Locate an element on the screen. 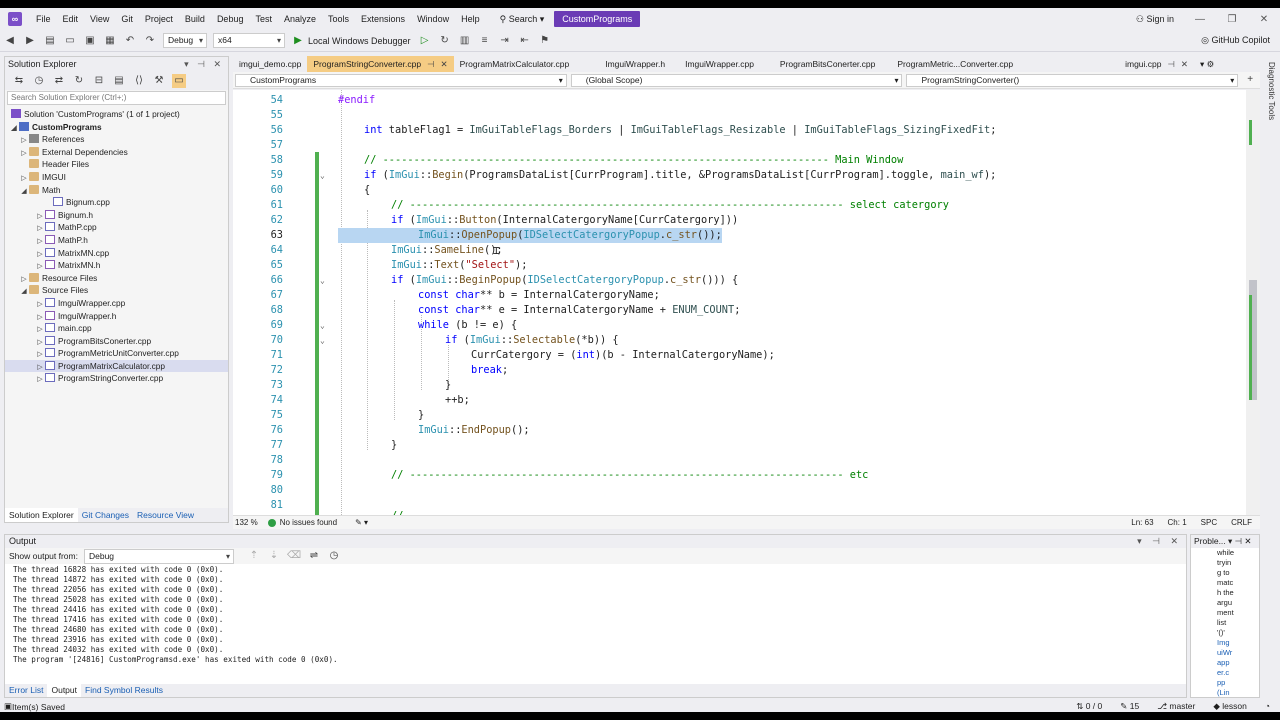 The width and height of the screenshot is (1280, 720). close-tab-icon: ✕ is located at coordinates (444, 64).